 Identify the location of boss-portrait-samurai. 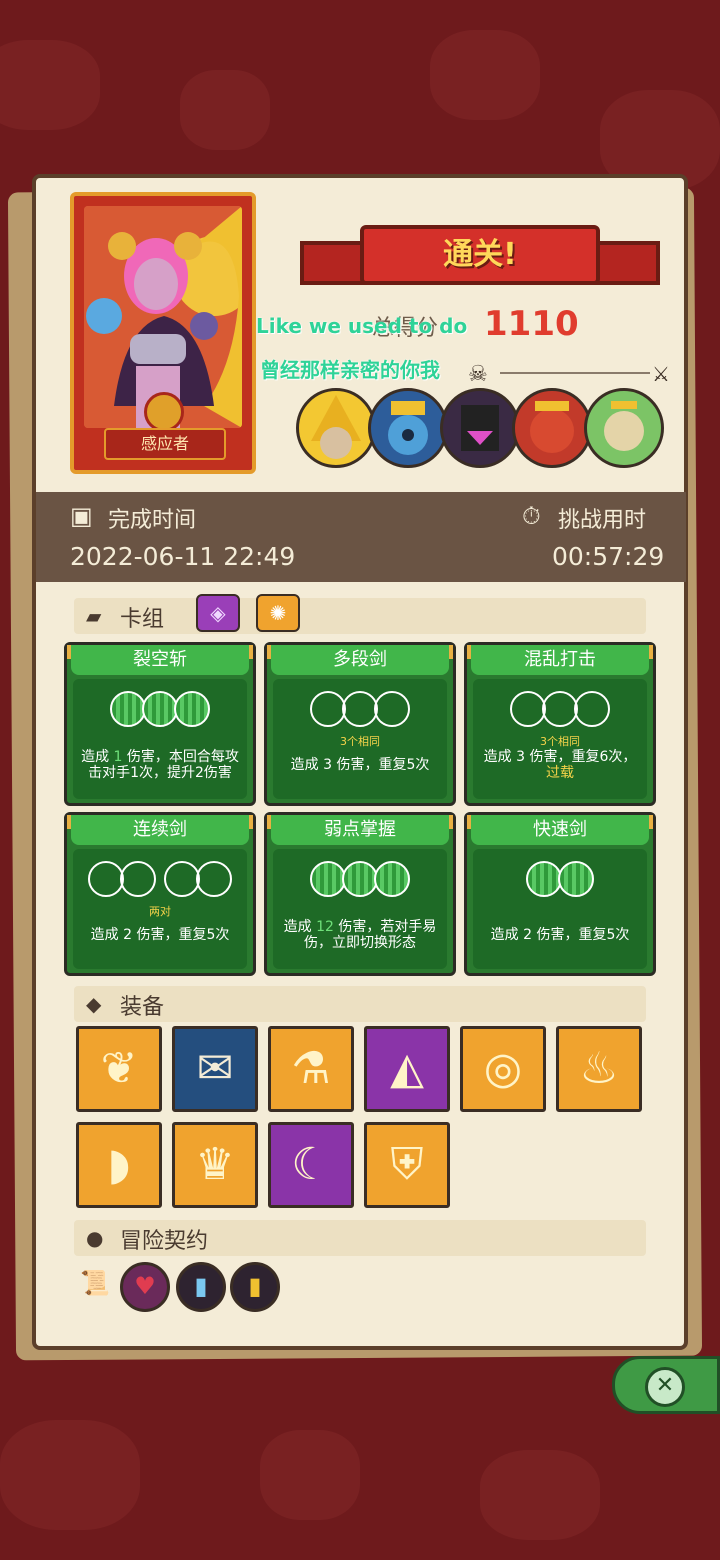
(552, 428).